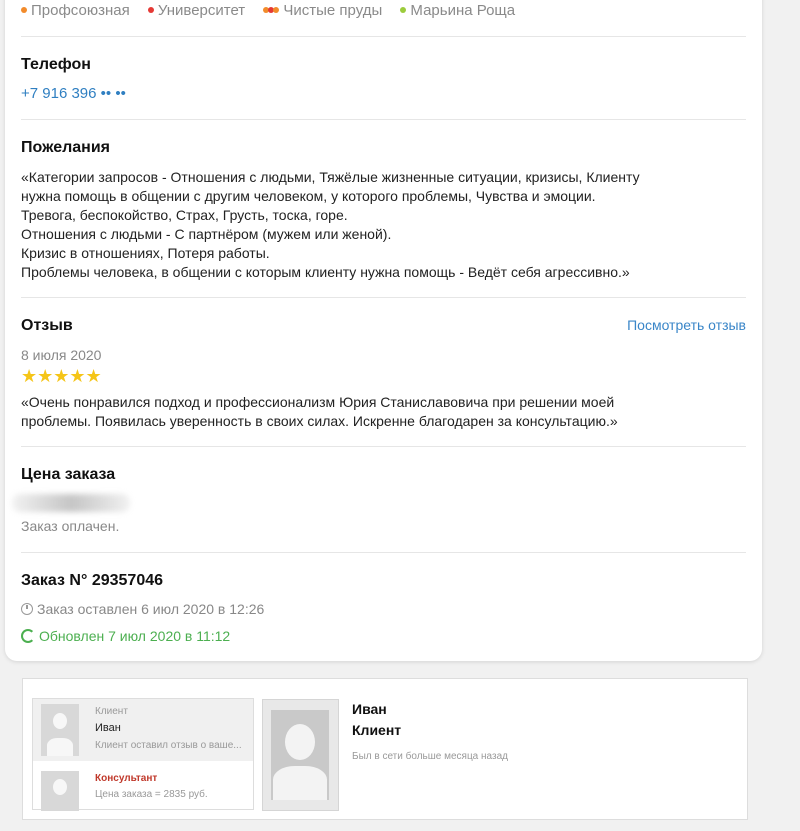 Image resolution: width=800 pixels, height=831 pixels. Describe the element at coordinates (73, 93) in the screenshot. I see `phone-number: +7 916 396 •• ••` at that location.